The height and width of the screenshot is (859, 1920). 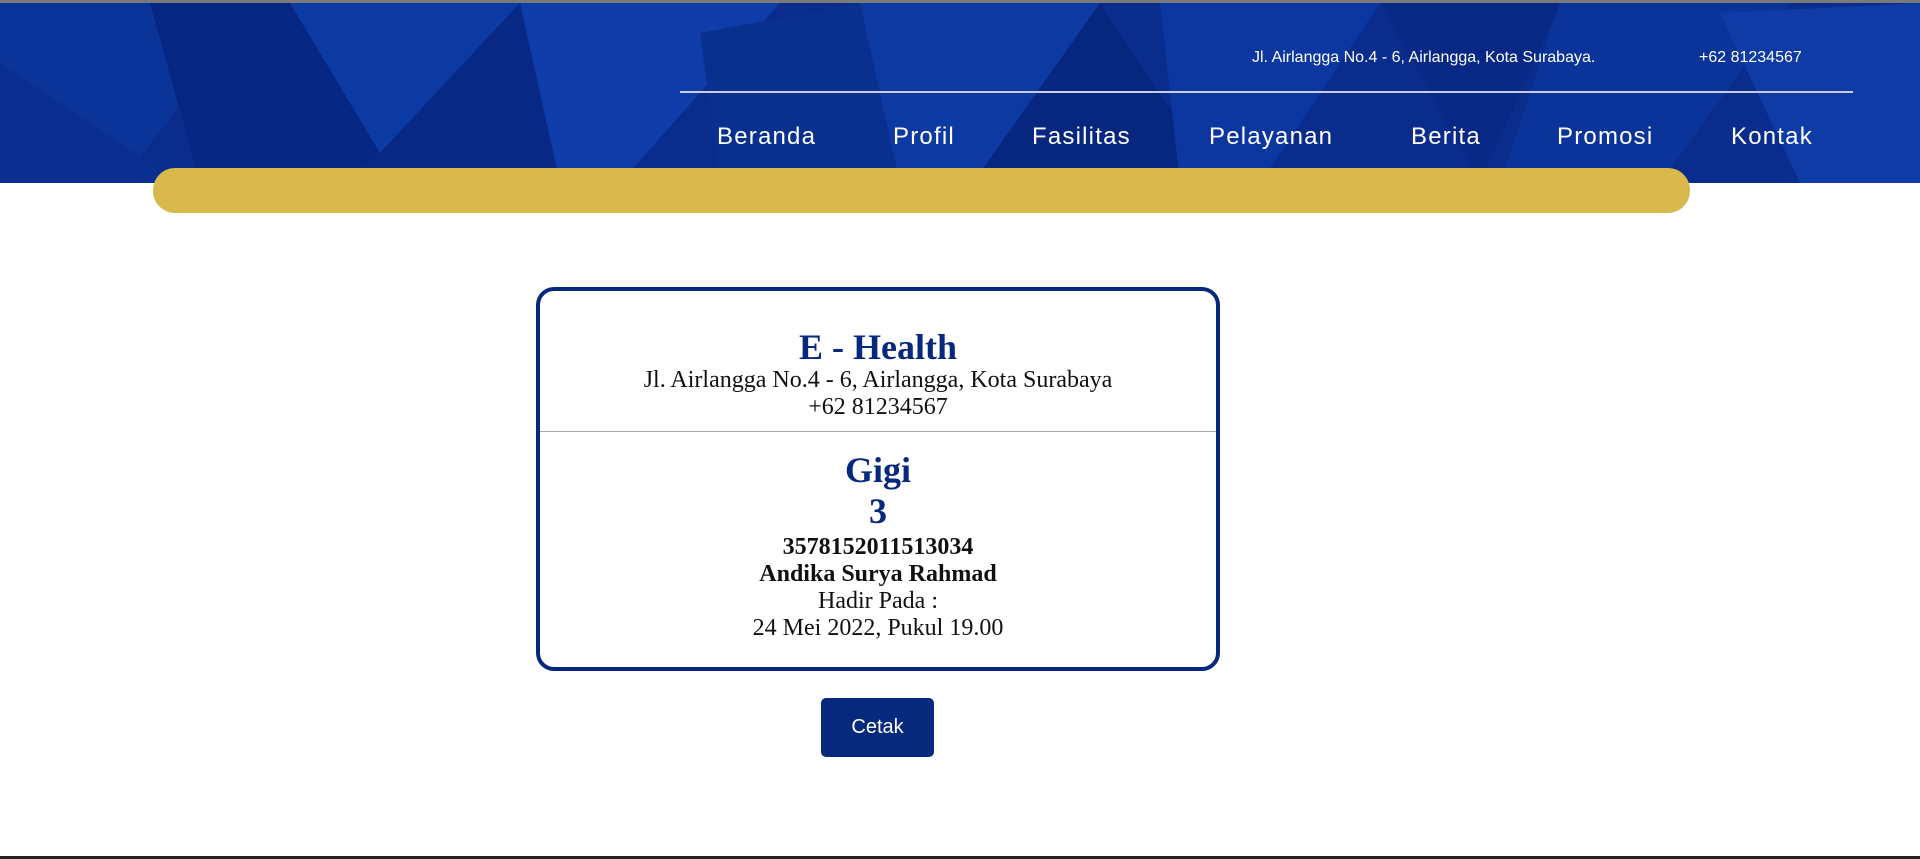 I want to click on nav-item-kontak: Kontak, so click(x=1772, y=137).